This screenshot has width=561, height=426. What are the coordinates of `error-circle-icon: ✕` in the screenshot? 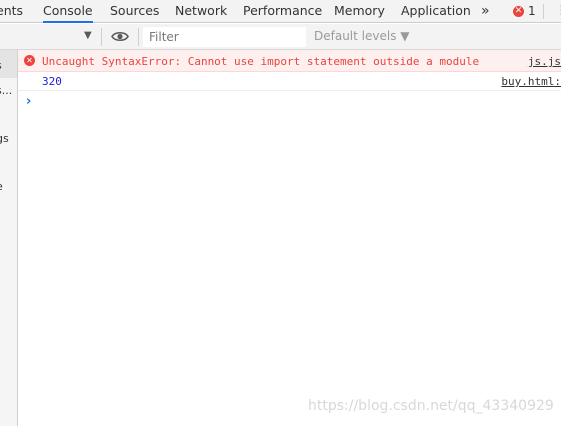 It's located at (518, 11).